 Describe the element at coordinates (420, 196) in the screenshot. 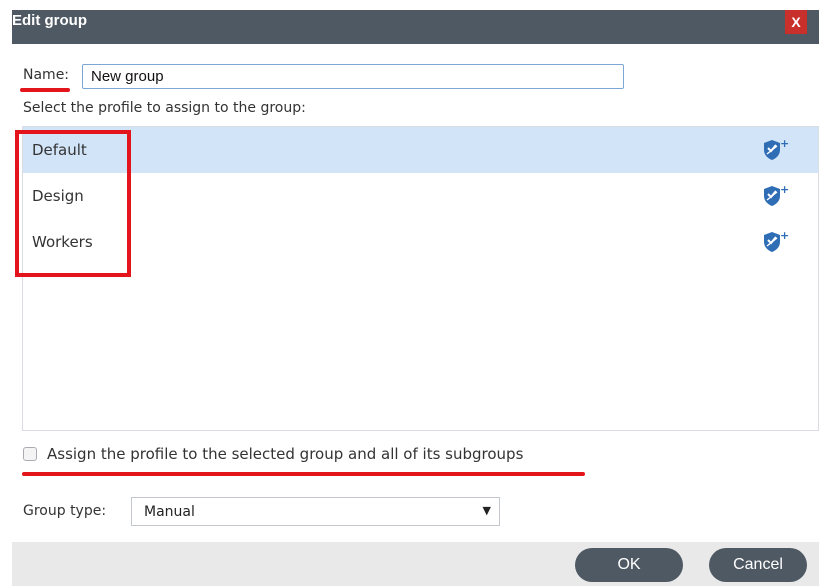

I see `profile-row-design: Design +` at that location.